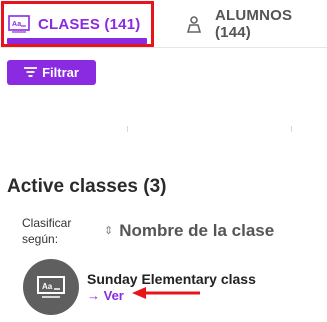 The height and width of the screenshot is (322, 327). Describe the element at coordinates (105, 295) in the screenshot. I see `view-class-link: → Ver` at that location.